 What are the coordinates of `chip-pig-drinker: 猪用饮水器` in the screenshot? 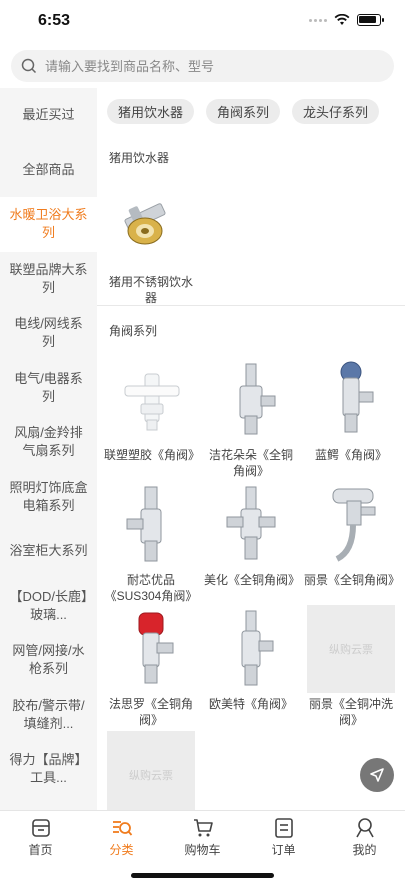 It's located at (151, 111).